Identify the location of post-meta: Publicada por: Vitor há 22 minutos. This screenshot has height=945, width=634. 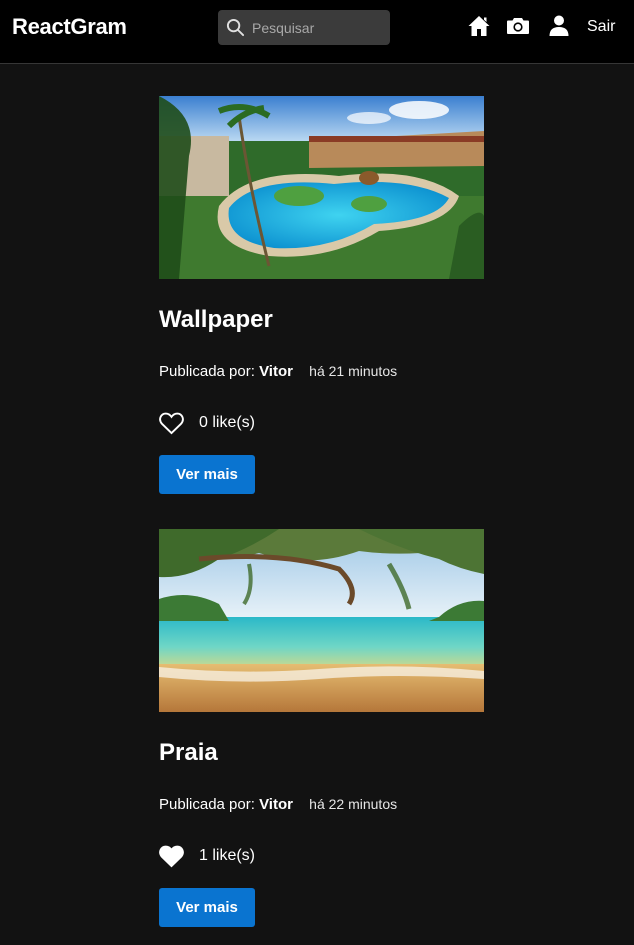
(321, 804).